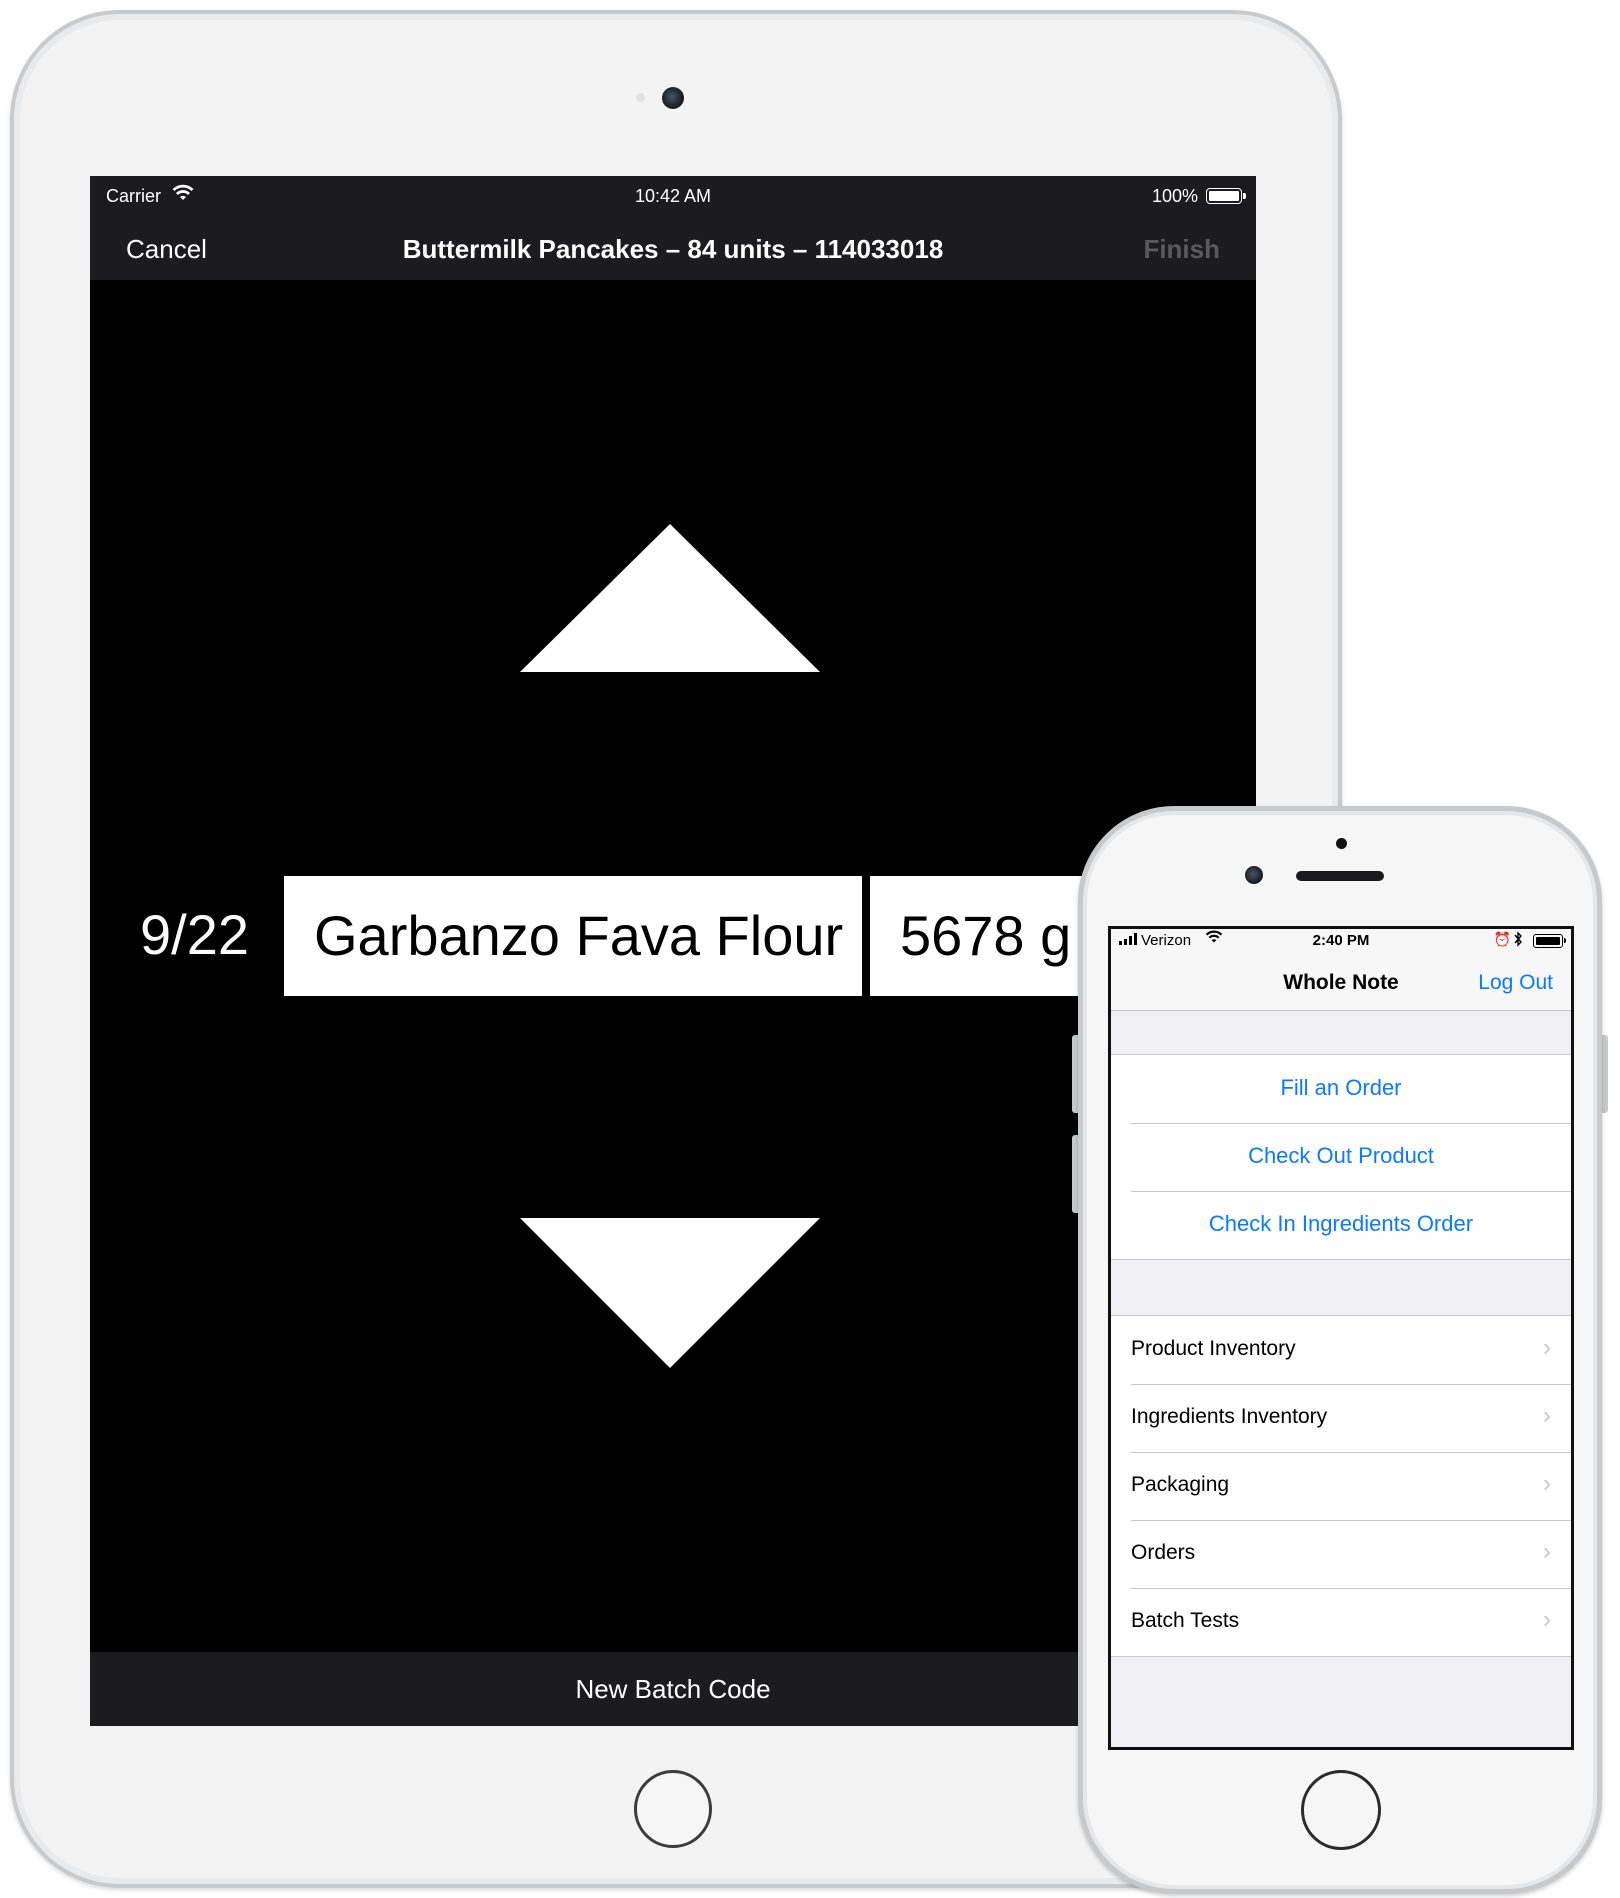  Describe the element at coordinates (1174, 196) in the screenshot. I see `battery-percentage: 100%` at that location.